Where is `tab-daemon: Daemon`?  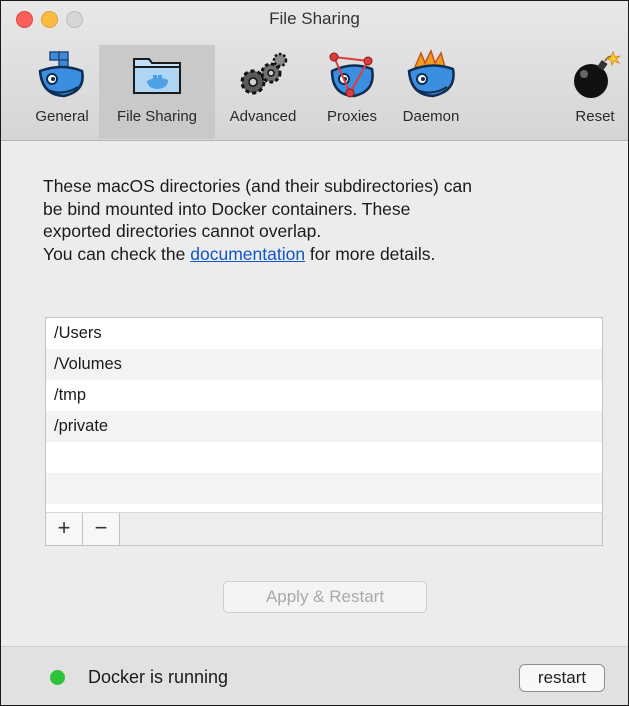
tab-daemon: Daemon is located at coordinates (431, 92).